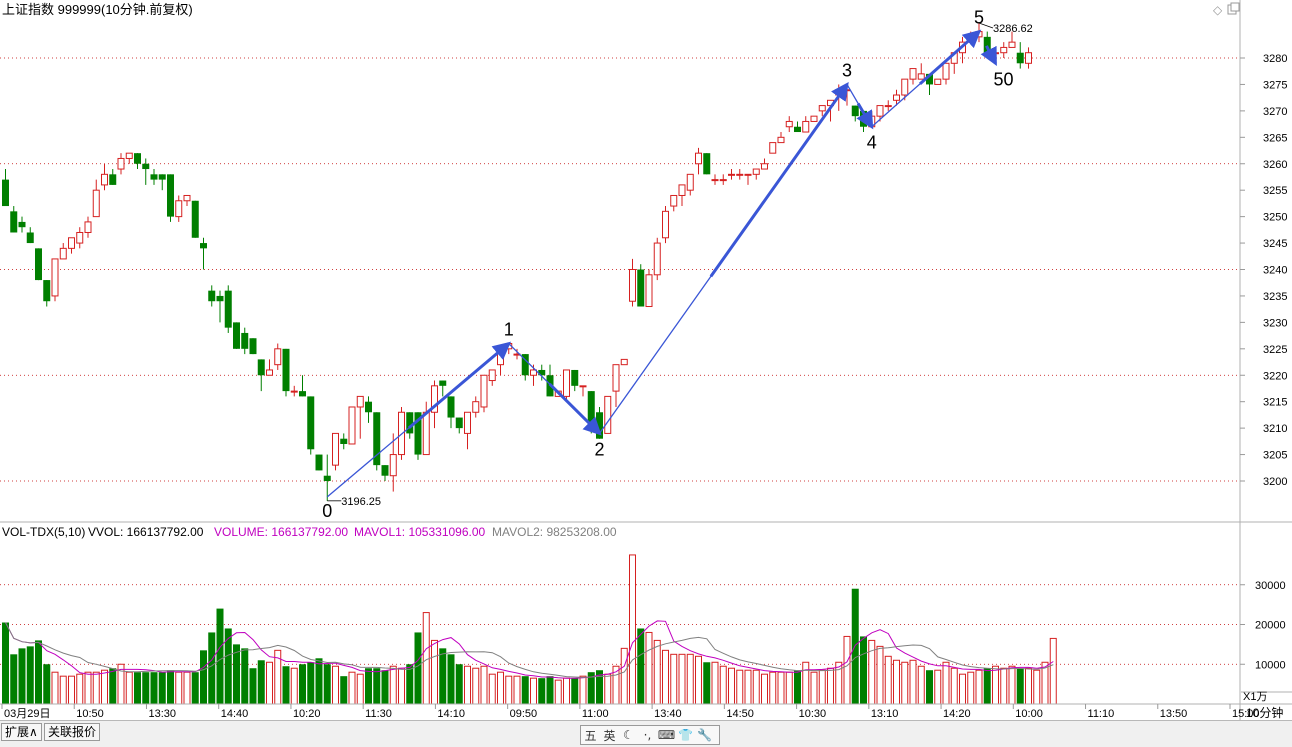 Image resolution: width=1292 pixels, height=747 pixels. What do you see at coordinates (21, 732) in the screenshot?
I see `tab-expand: 扩展∧` at bounding box center [21, 732].